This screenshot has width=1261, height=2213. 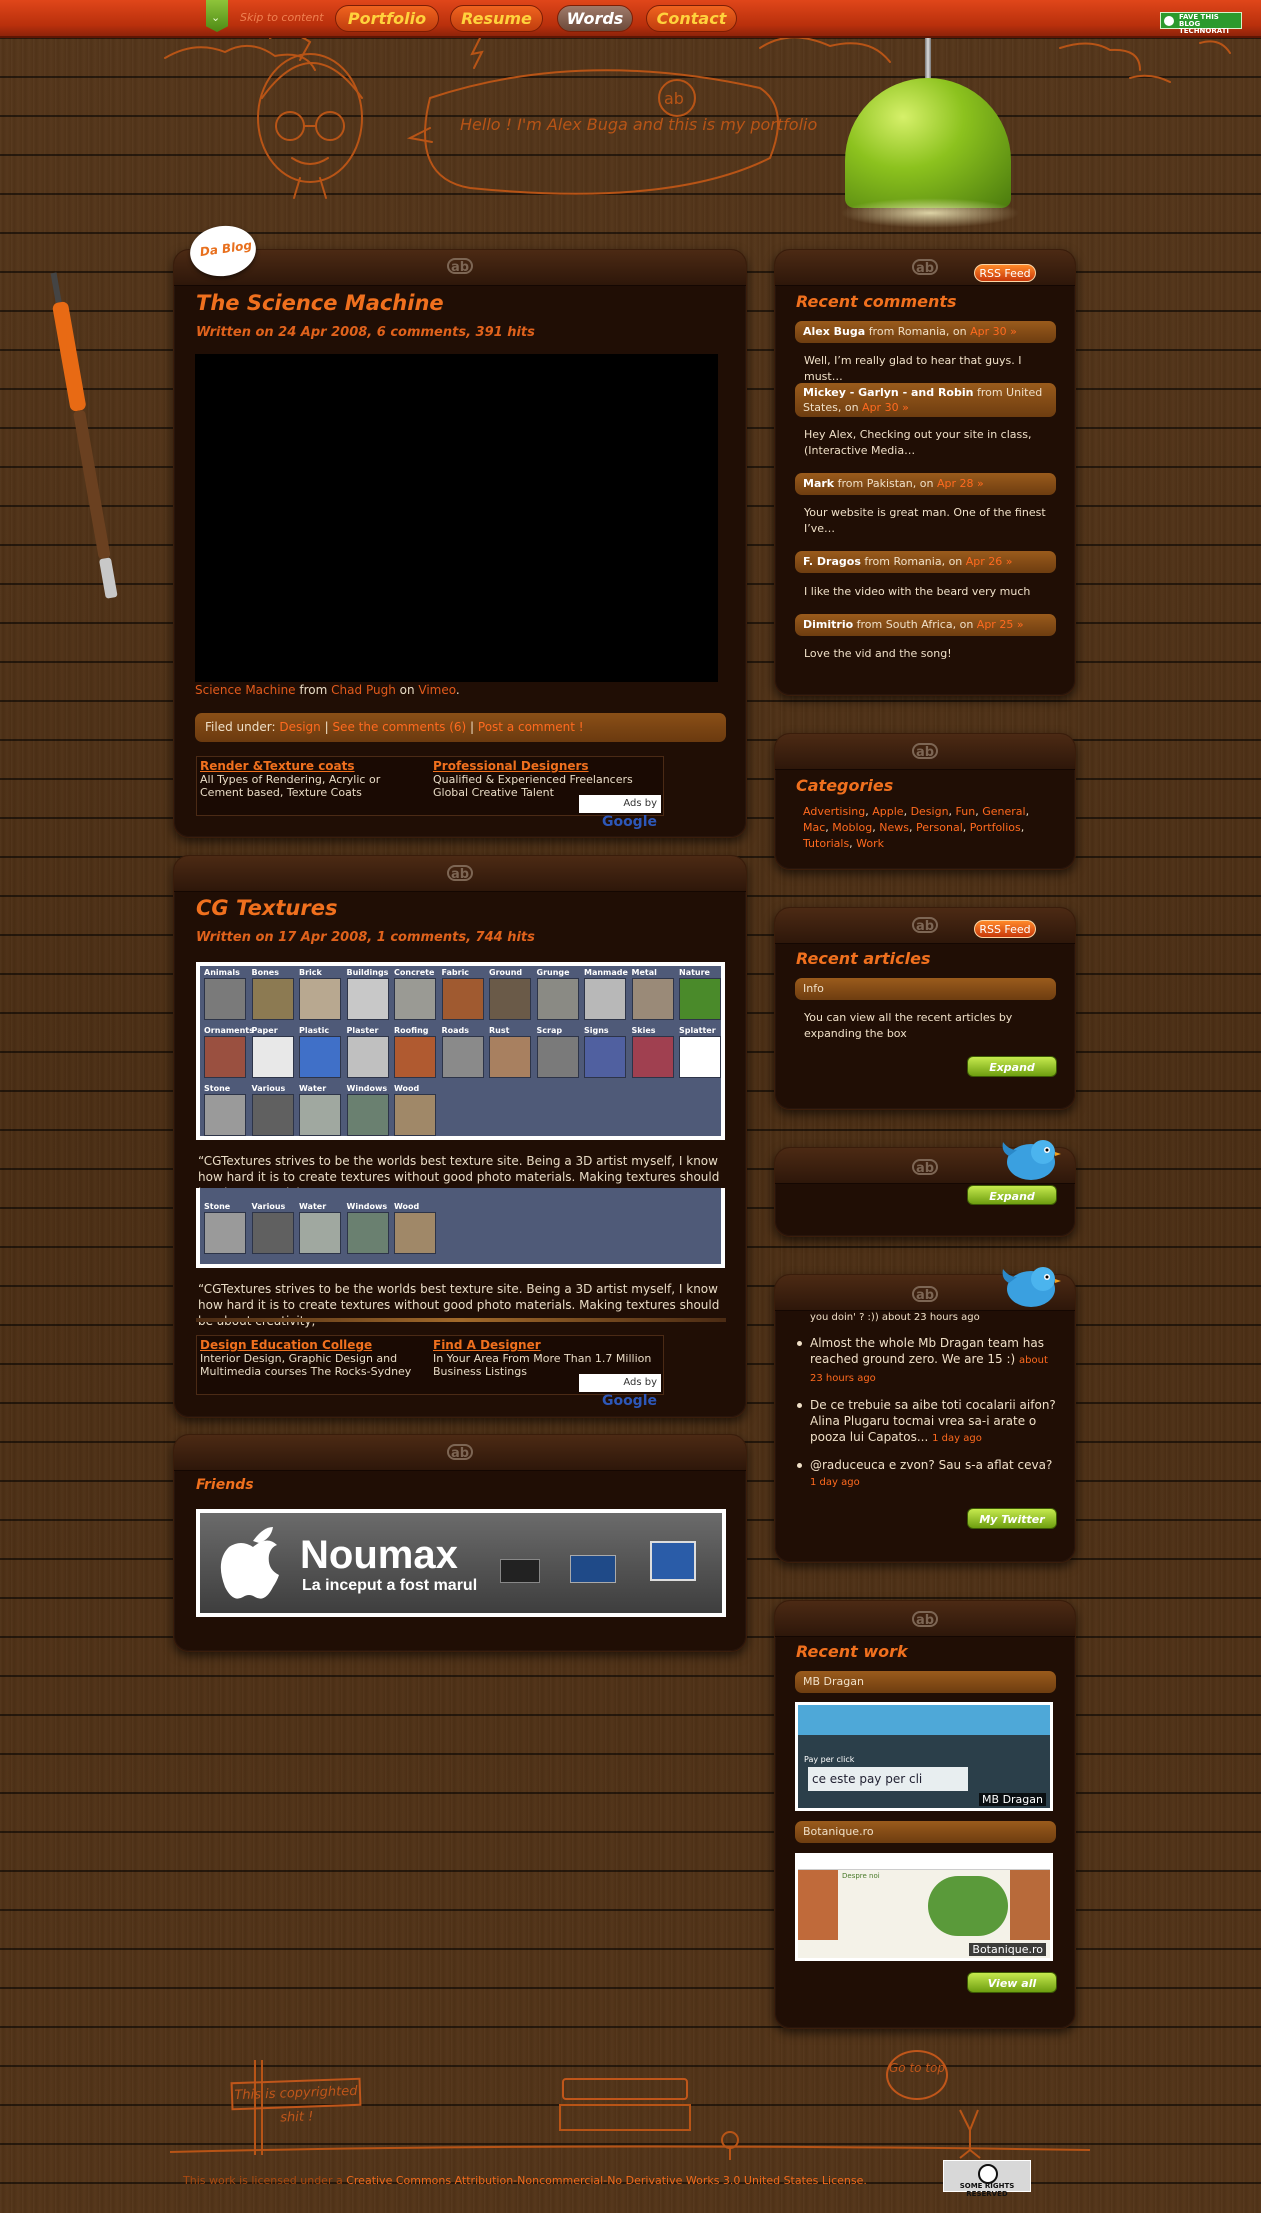 What do you see at coordinates (995, 827) in the screenshot?
I see `category-link: Portfolios` at bounding box center [995, 827].